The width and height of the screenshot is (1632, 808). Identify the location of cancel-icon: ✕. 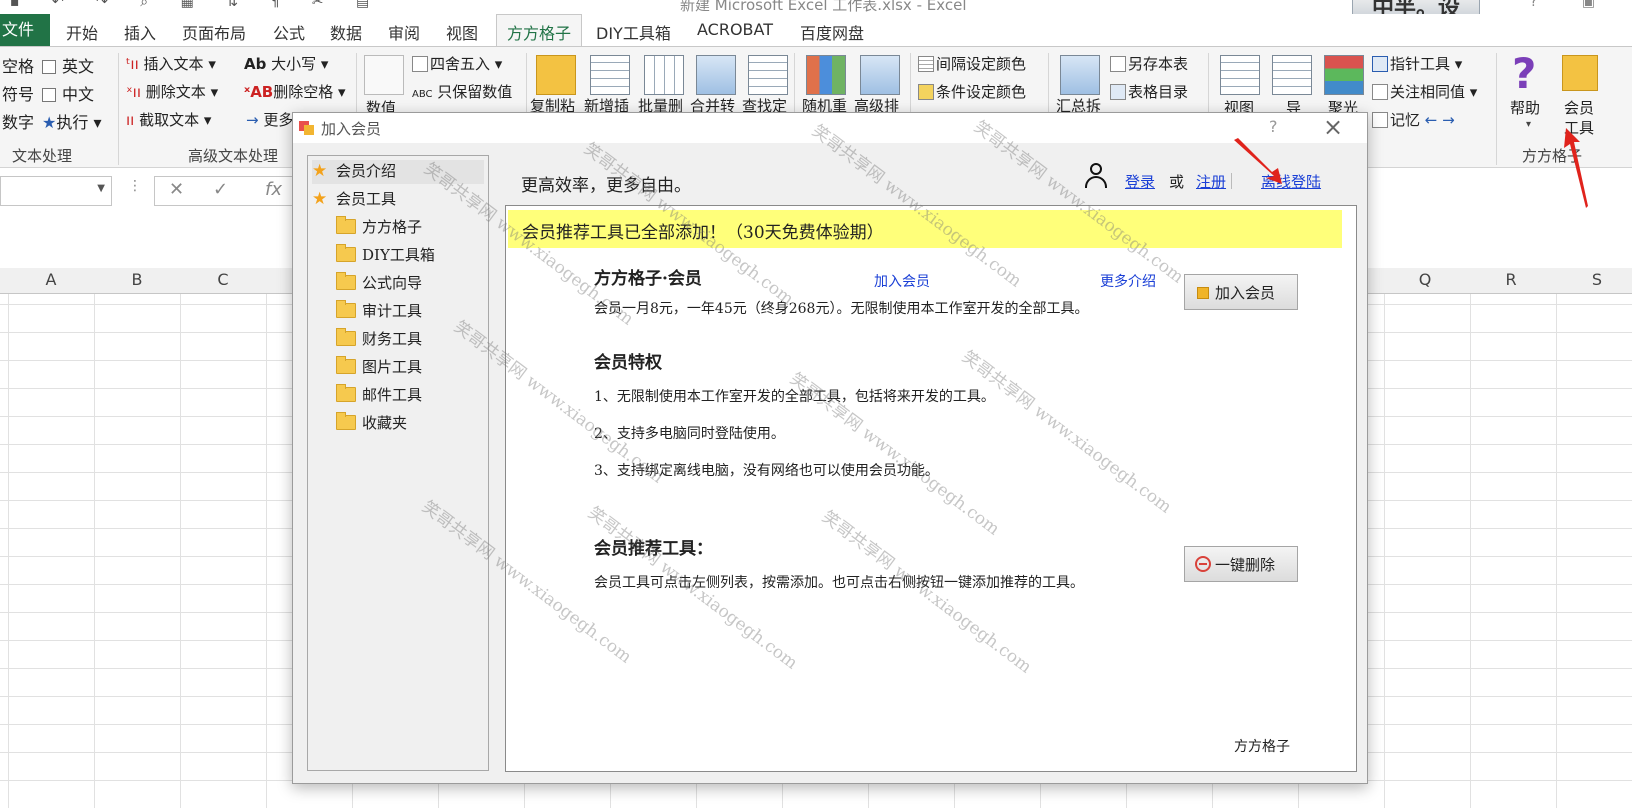
(176, 189).